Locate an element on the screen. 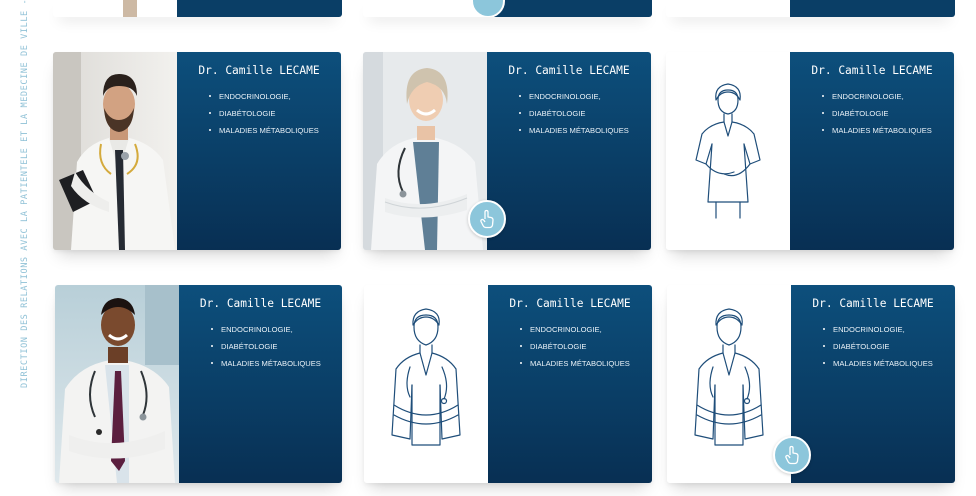 The width and height of the screenshot is (976, 496). male-doctor-beard-photo is located at coordinates (115, 151).